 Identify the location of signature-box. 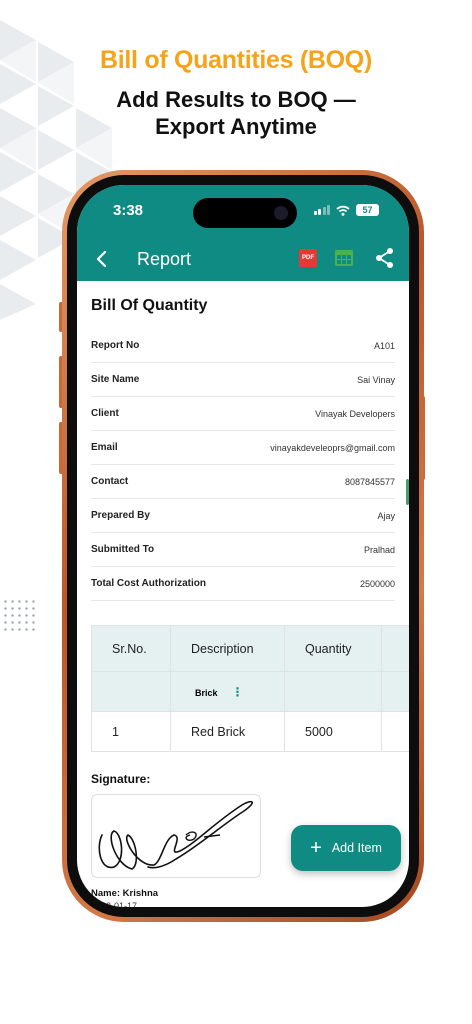
(176, 836).